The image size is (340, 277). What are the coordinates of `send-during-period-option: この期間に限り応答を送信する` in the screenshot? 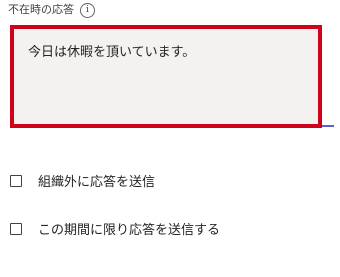 It's located at (115, 228).